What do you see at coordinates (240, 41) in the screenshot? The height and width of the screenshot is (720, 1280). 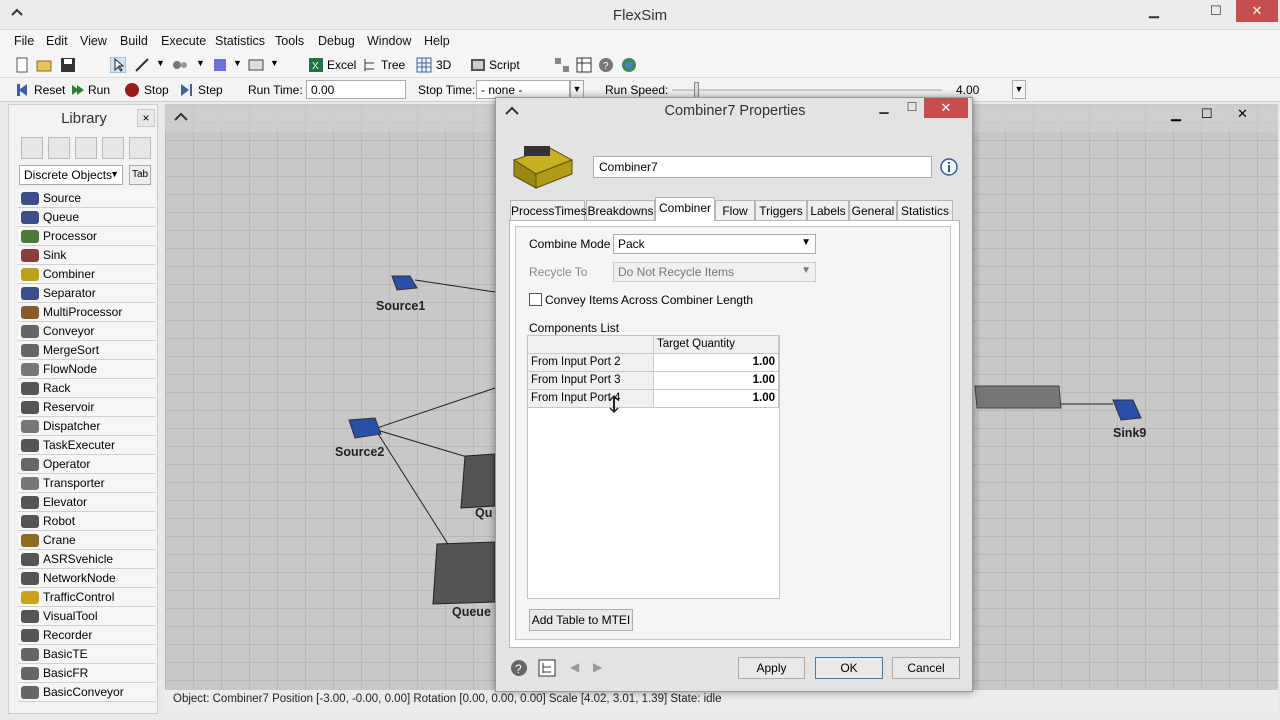 I see `menu-statistics: Statistics` at bounding box center [240, 41].